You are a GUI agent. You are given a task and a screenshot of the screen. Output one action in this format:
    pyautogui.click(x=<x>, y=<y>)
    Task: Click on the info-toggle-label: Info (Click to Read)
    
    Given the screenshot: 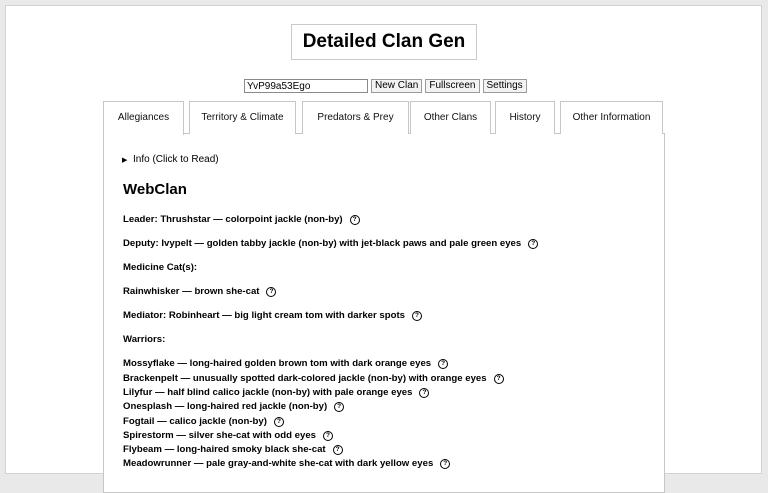 What is the action you would take?
    pyautogui.click(x=176, y=159)
    